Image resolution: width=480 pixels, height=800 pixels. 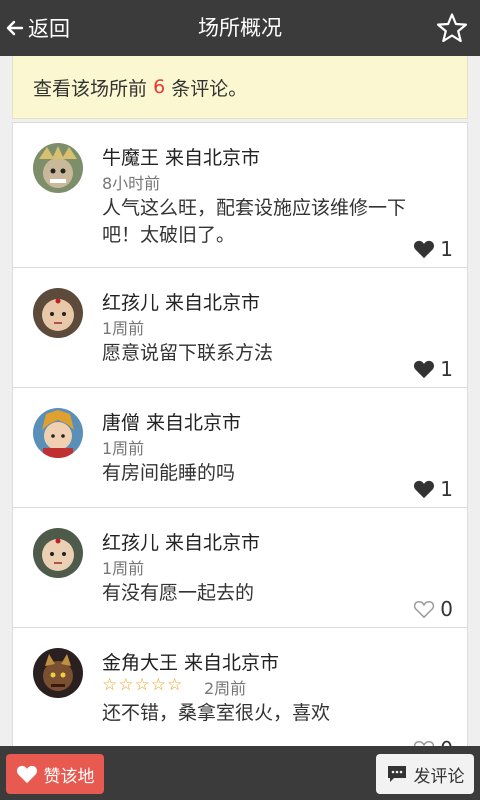 What do you see at coordinates (131, 183) in the screenshot?
I see `comment-time: 8小时前` at bounding box center [131, 183].